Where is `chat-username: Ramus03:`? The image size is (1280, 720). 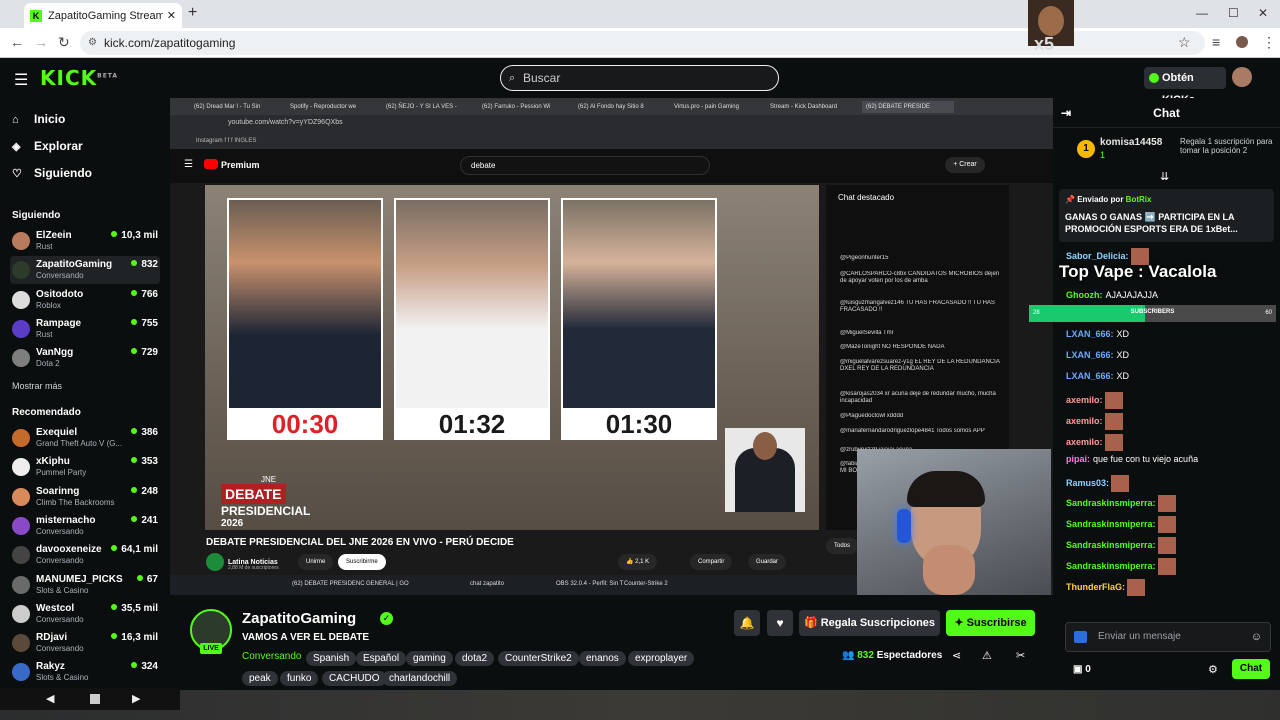 chat-username: Ramus03: is located at coordinates (1087, 483).